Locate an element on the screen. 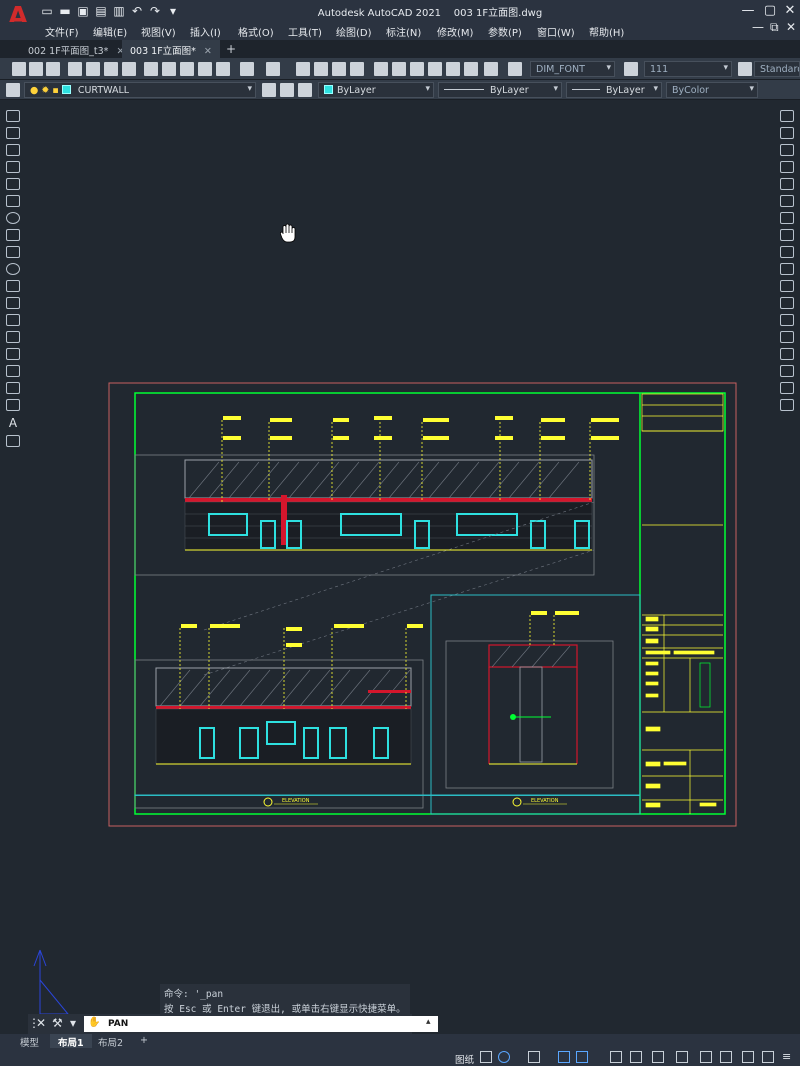  workspace-gear-icon is located at coordinates (682, 1057).